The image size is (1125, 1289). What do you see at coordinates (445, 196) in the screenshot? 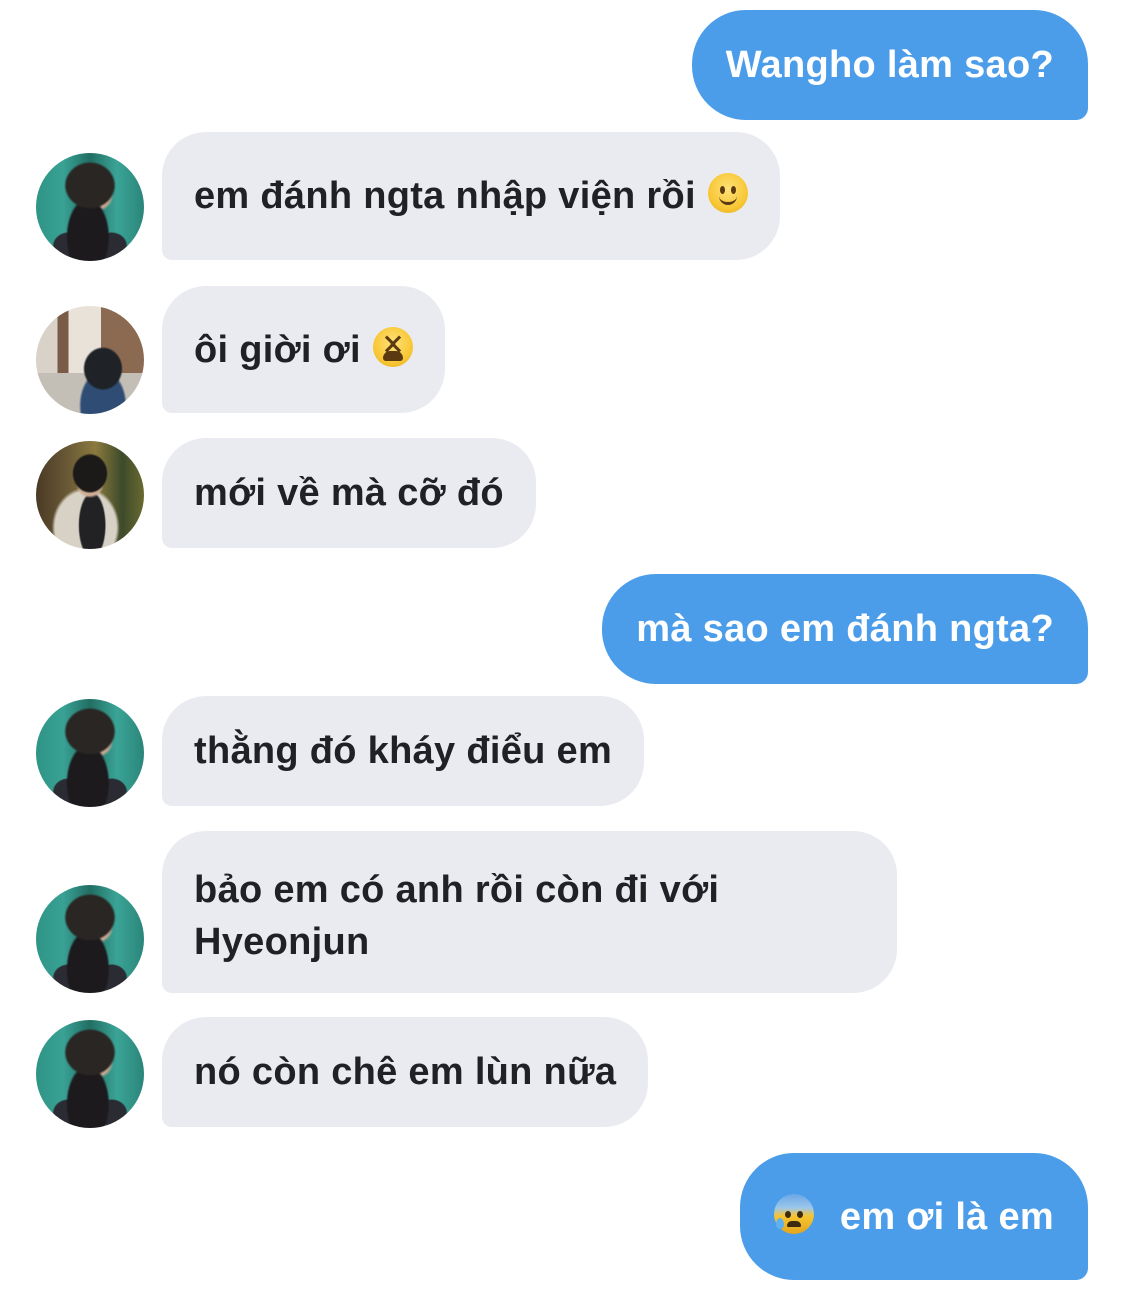
I see `message-text: em đánh ngta nhập viện rồi` at bounding box center [445, 196].